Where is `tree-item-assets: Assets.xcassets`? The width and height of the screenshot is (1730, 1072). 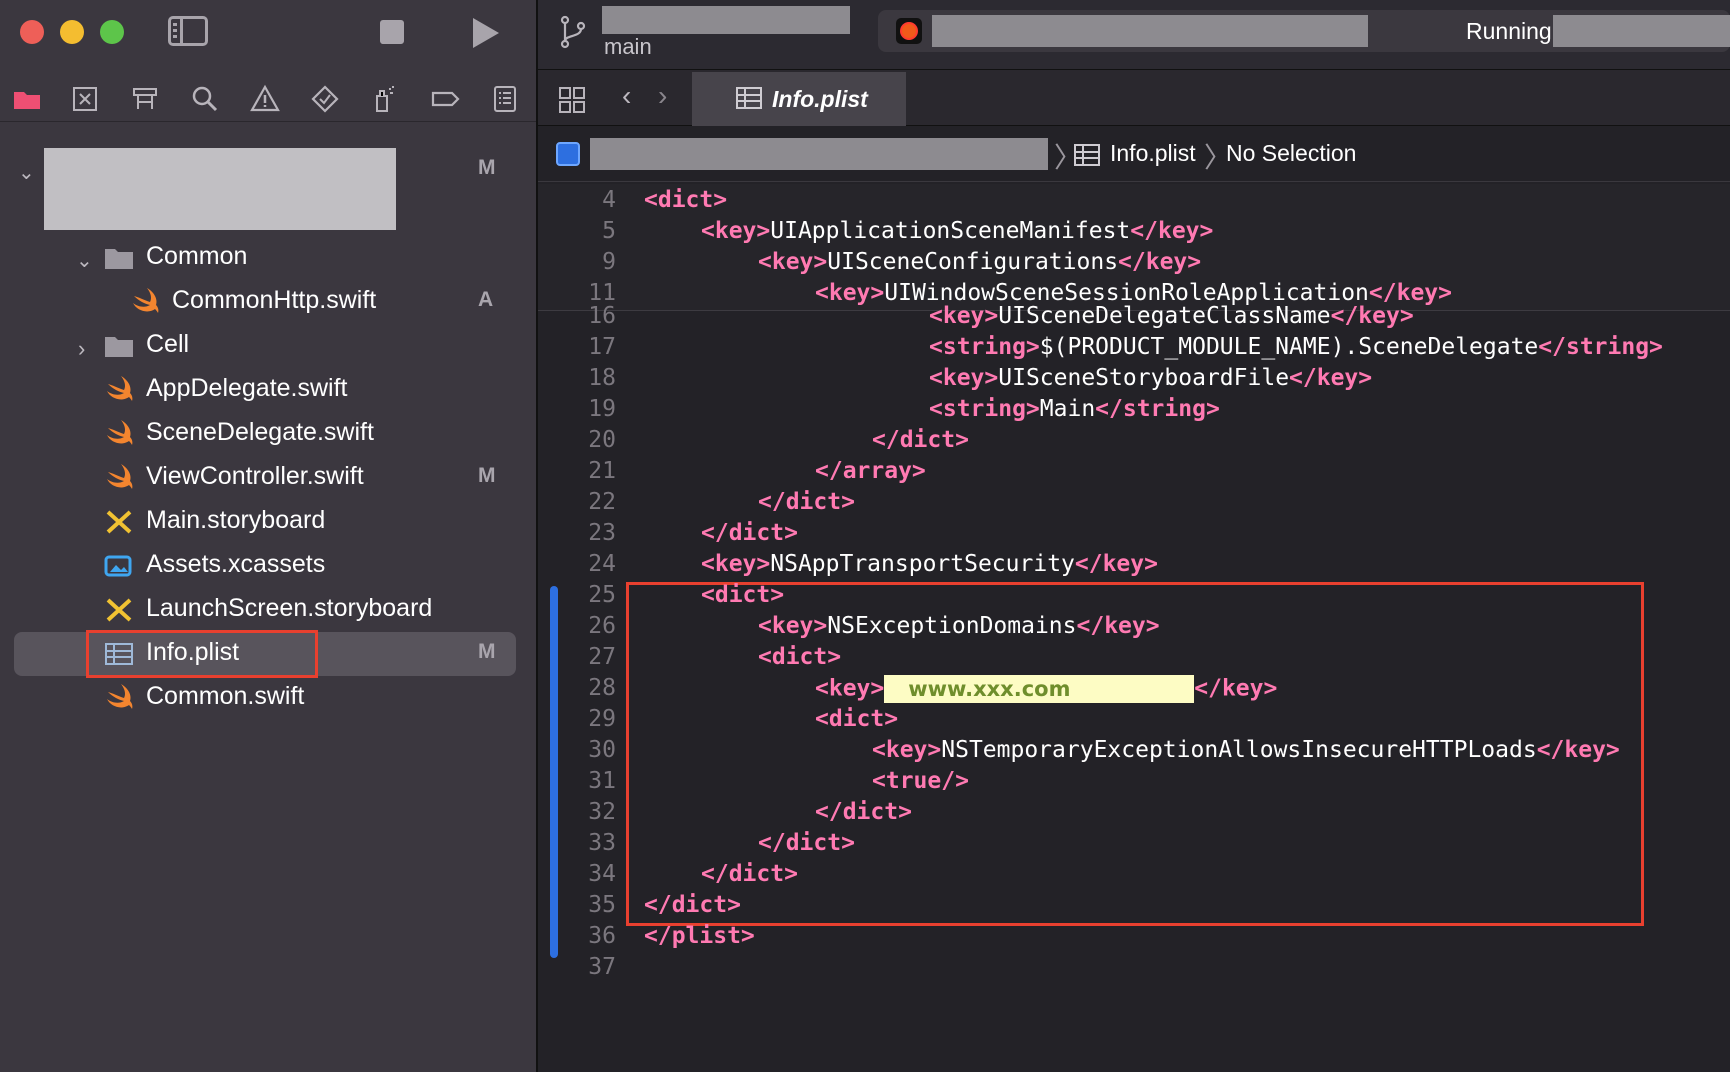
tree-item-assets: Assets.xcassets is located at coordinates (265, 566).